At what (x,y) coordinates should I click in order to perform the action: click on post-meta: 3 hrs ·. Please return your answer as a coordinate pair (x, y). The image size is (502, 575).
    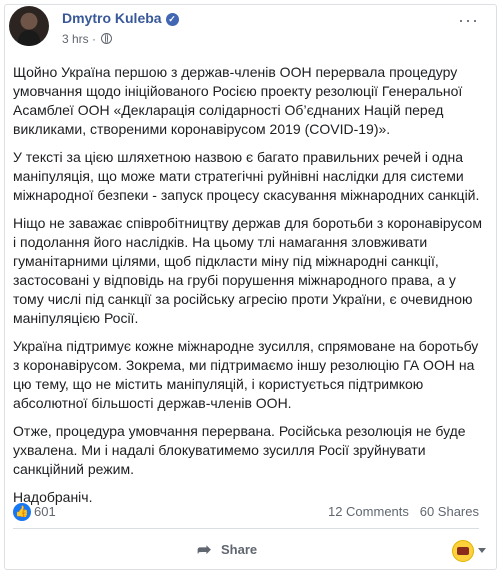
    Looking at the image, I should click on (87, 39).